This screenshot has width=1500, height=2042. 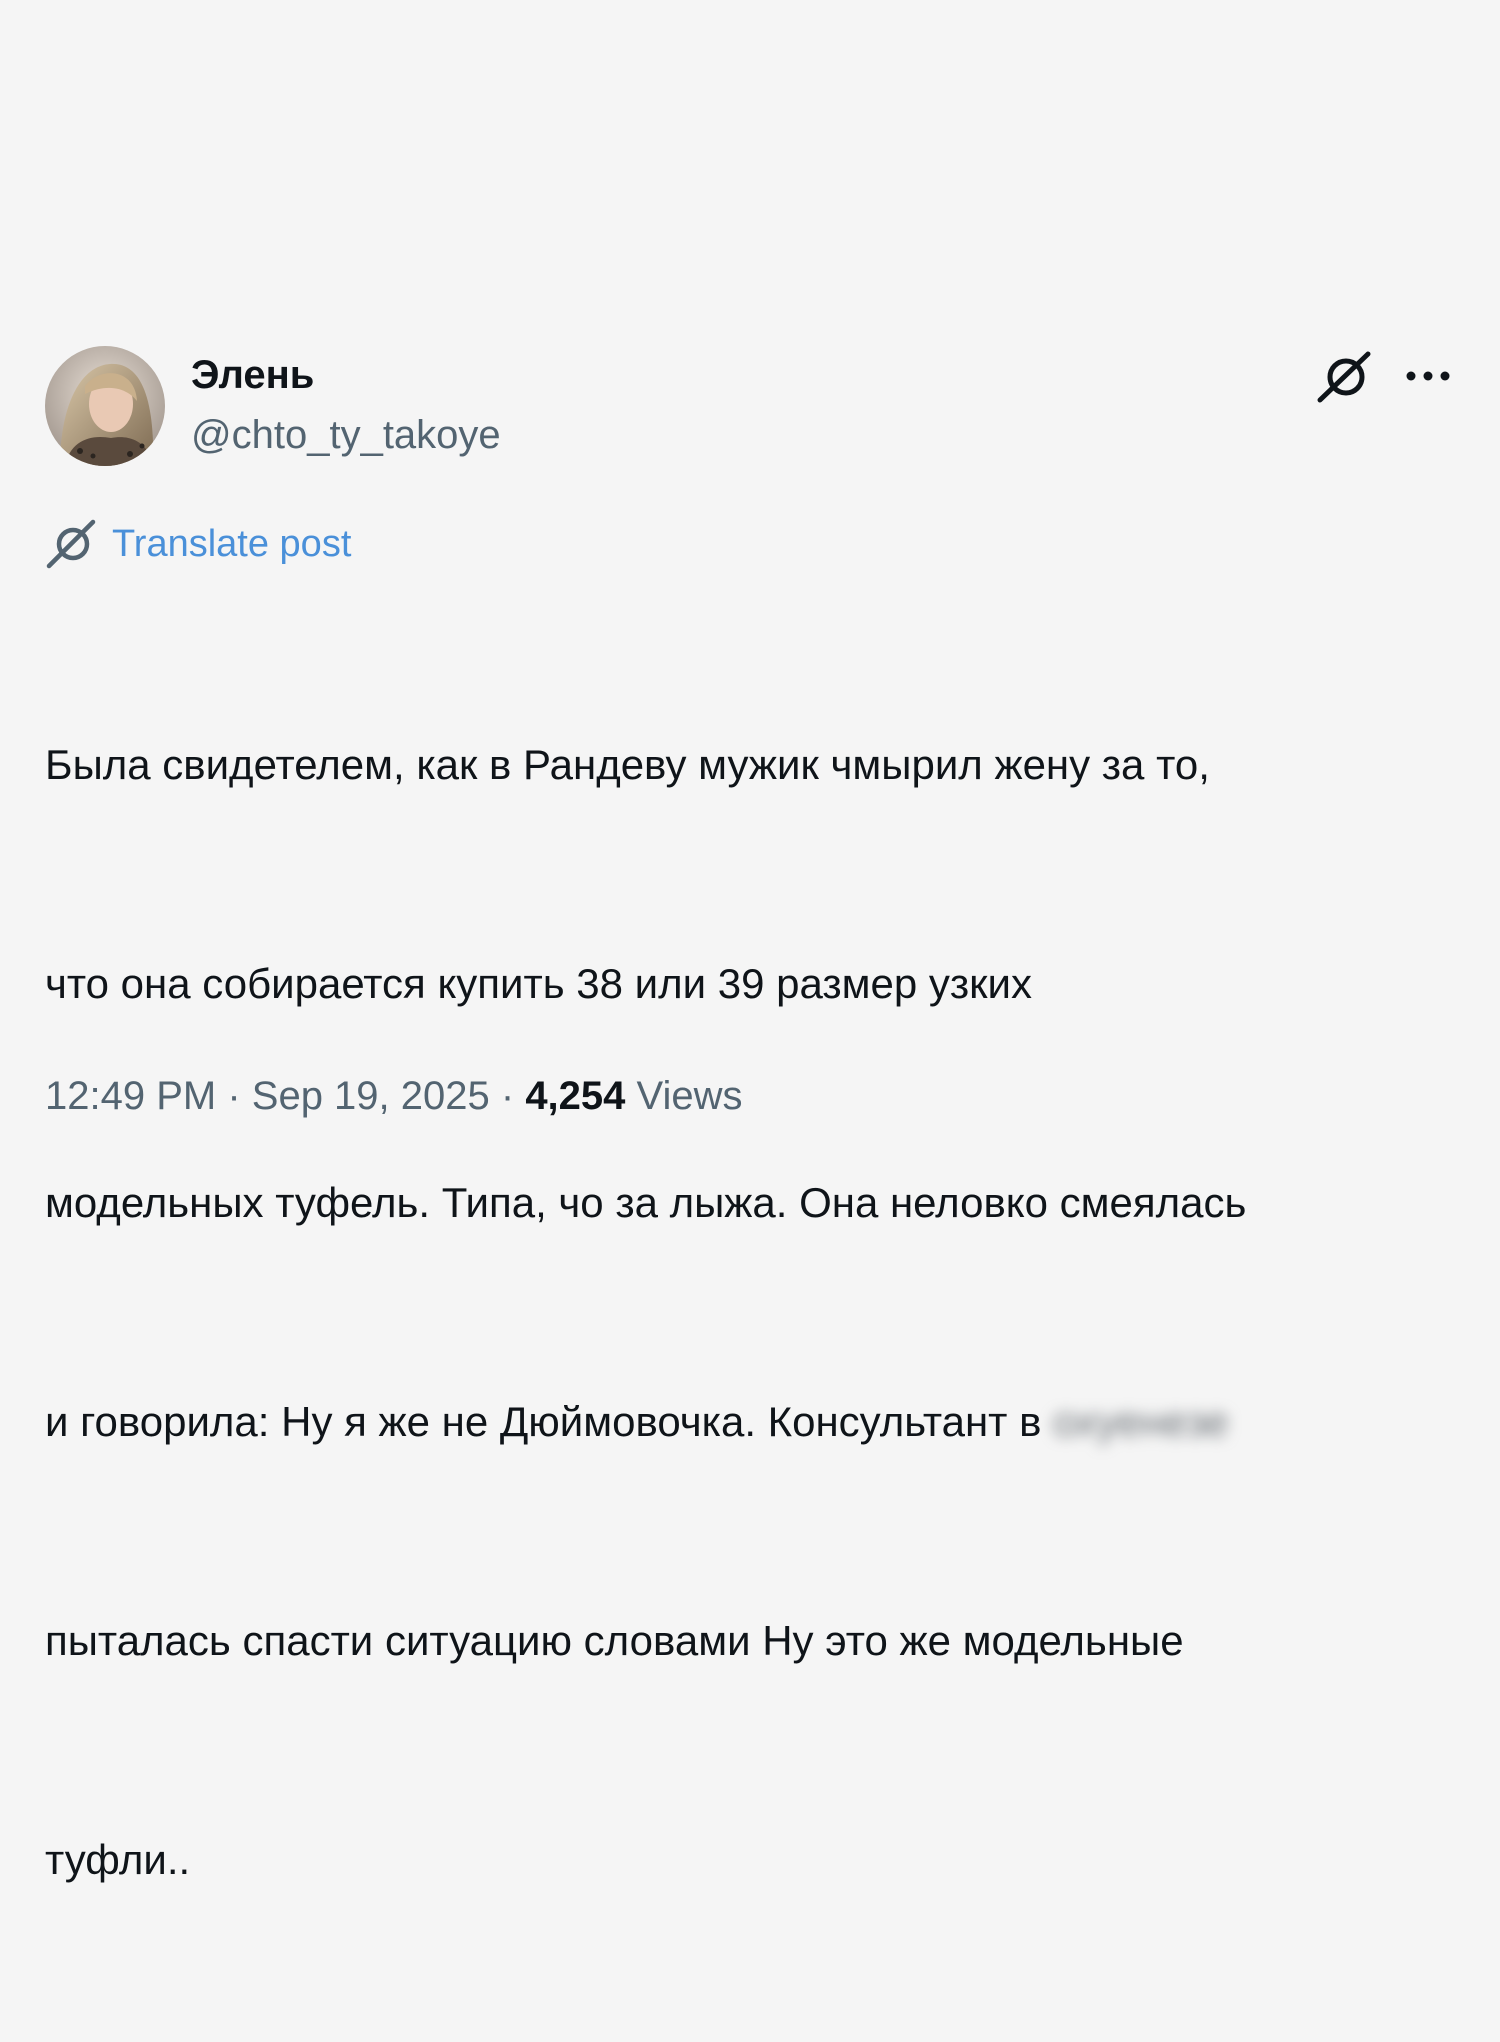 I want to click on avatar-image, so click(x=105, y=406).